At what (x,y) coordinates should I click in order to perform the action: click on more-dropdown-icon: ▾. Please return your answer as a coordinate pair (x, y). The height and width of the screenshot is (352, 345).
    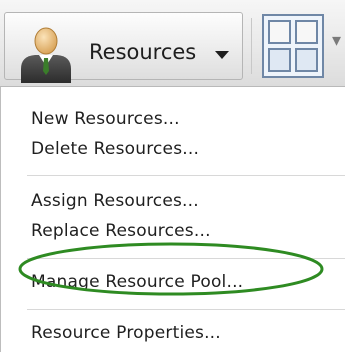
    Looking at the image, I should click on (336, 40).